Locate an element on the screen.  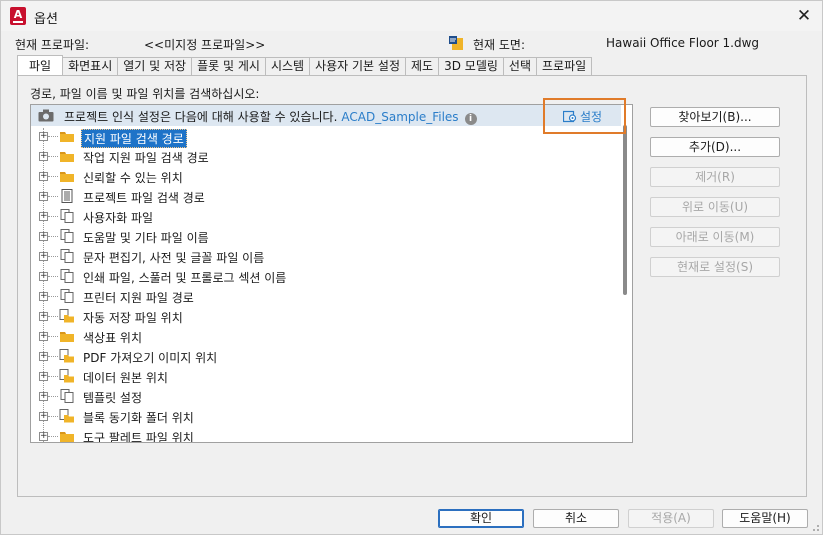
tab-selection: 선택 is located at coordinates (520, 66).